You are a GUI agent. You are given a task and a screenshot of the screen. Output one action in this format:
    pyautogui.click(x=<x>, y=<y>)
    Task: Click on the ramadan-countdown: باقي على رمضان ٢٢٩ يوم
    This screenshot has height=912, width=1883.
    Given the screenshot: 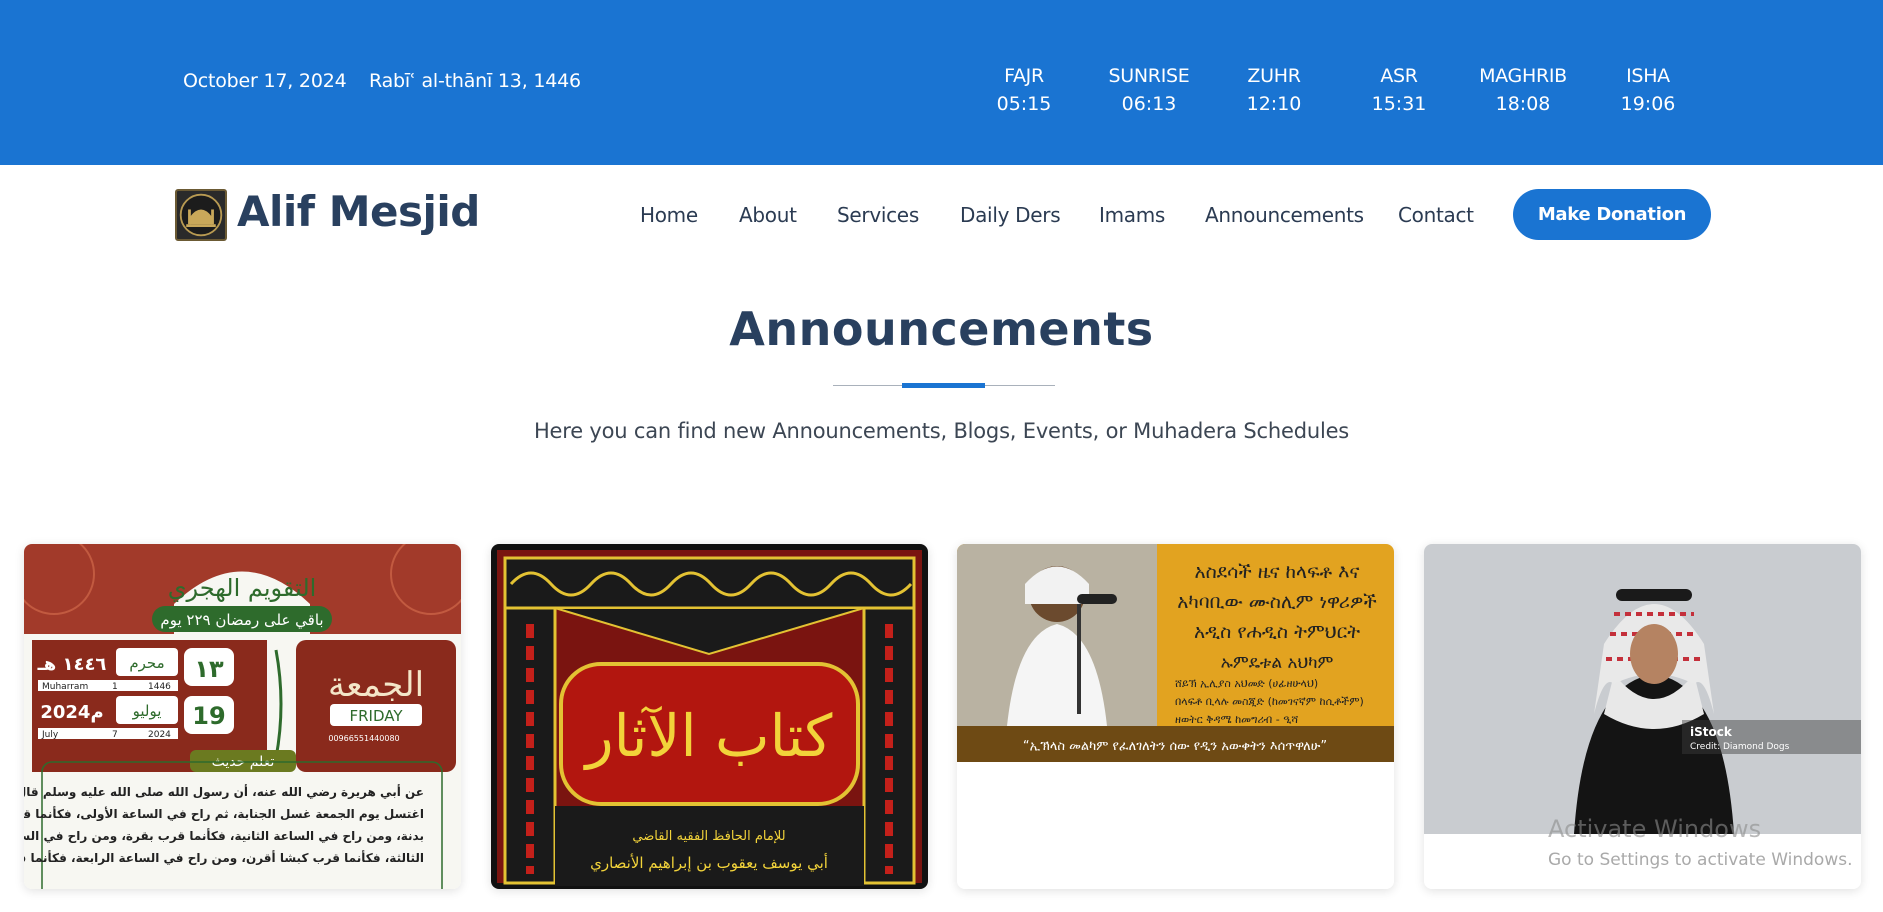 What is the action you would take?
    pyautogui.click(x=241, y=620)
    